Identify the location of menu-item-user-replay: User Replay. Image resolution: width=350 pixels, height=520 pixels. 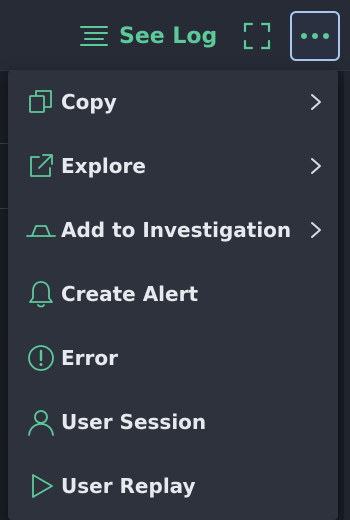
(173, 486).